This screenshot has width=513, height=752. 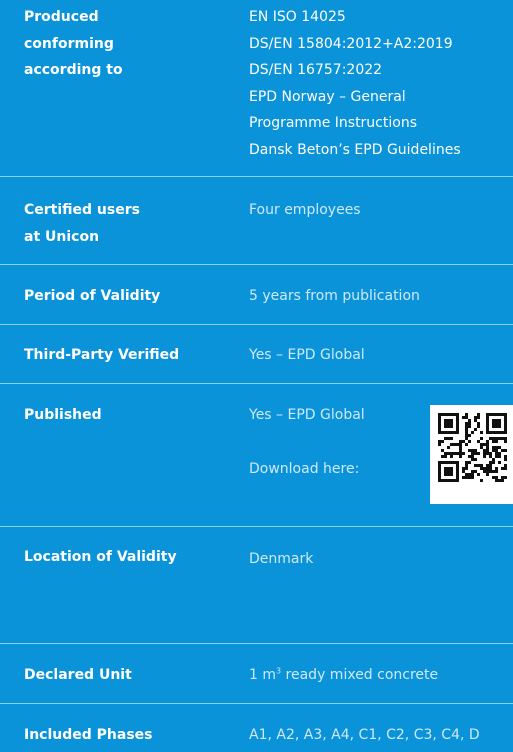 I want to click on produced-label-line-2: conforming, so click(x=69, y=43).